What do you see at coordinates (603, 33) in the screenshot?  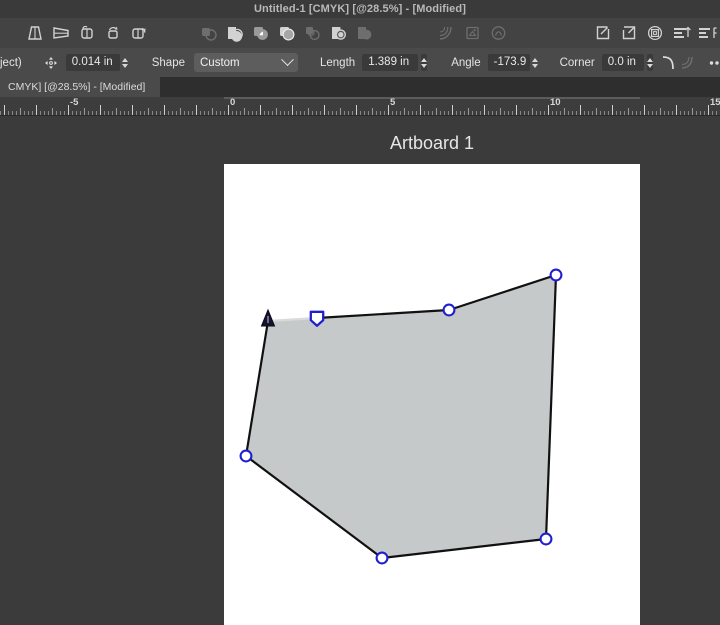 I see `edit-in-place-icon` at bounding box center [603, 33].